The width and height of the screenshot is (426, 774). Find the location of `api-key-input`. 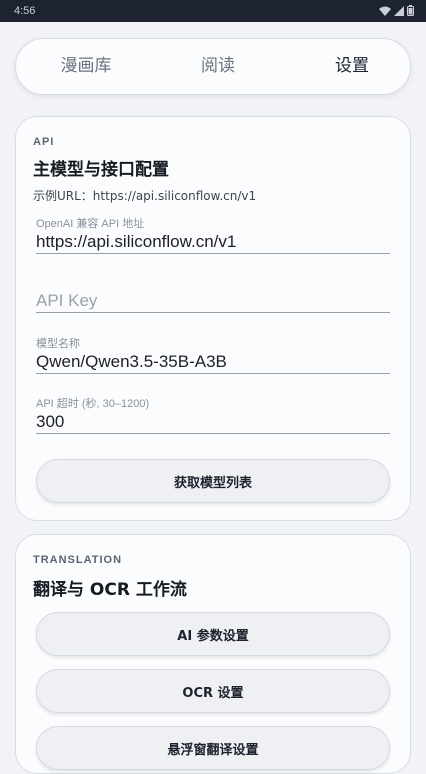

api-key-input is located at coordinates (213, 301).